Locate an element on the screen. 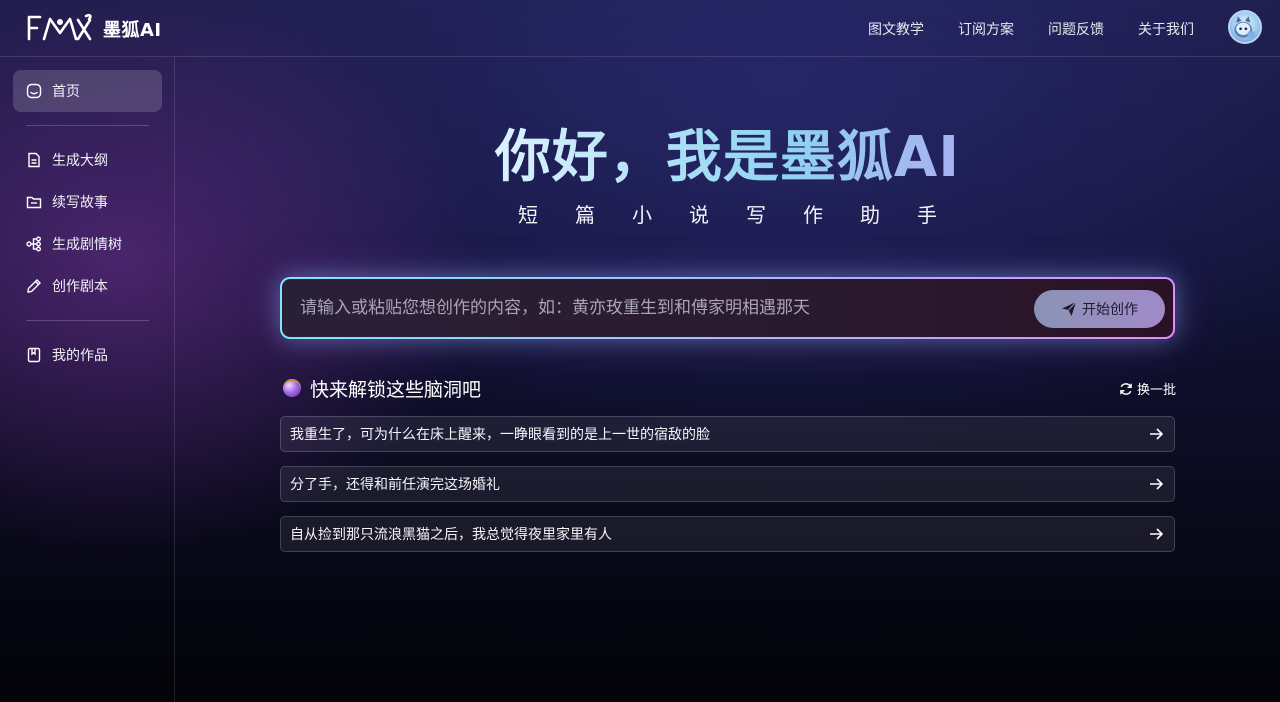 This screenshot has width=1280, height=702. sidebar-item-label: 生成大纲 is located at coordinates (80, 161).